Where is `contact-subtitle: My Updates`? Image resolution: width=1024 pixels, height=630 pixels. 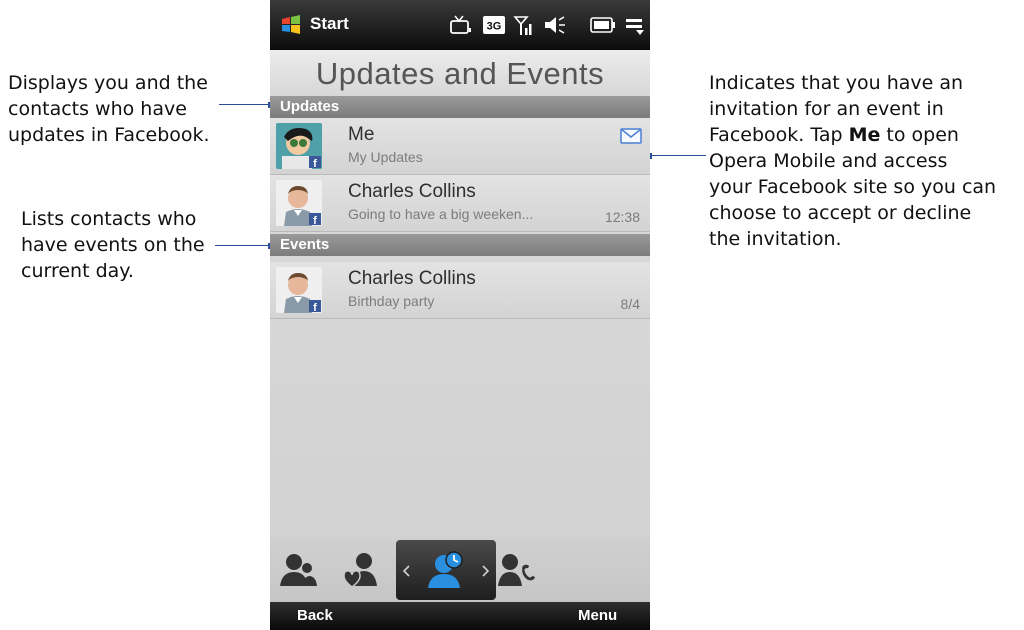
contact-subtitle: My Updates is located at coordinates (385, 157).